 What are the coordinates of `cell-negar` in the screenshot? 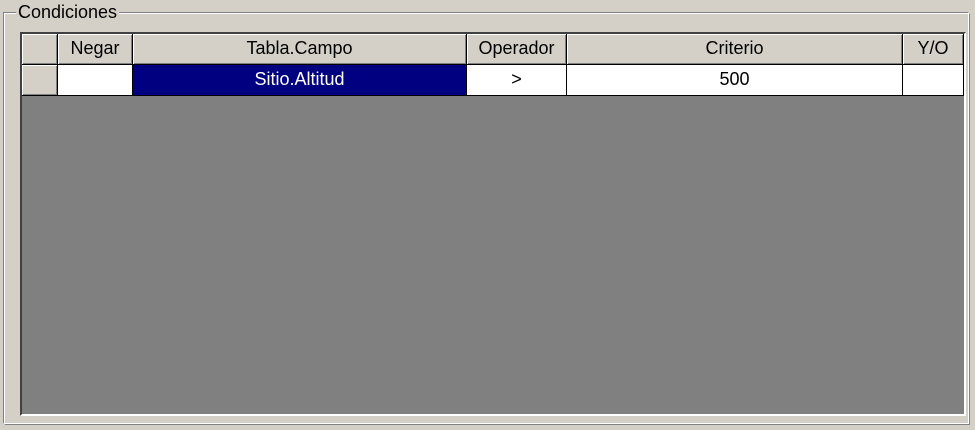 It's located at (95, 80).